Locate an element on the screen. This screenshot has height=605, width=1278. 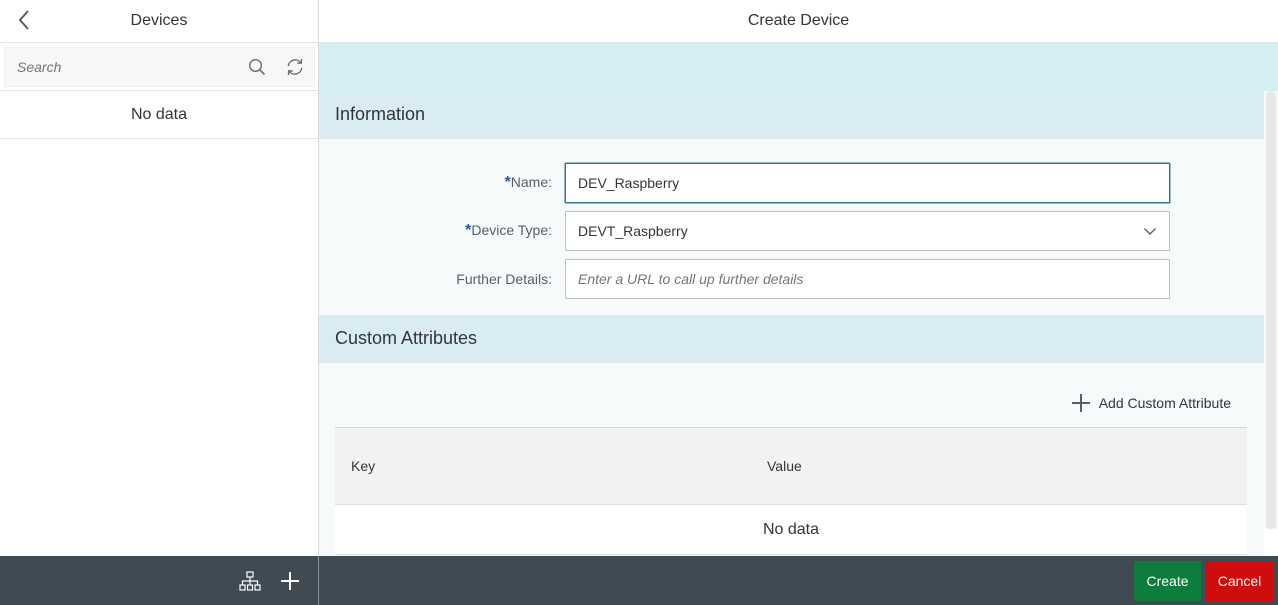
further-details-label: Further Details: is located at coordinates (504, 279).